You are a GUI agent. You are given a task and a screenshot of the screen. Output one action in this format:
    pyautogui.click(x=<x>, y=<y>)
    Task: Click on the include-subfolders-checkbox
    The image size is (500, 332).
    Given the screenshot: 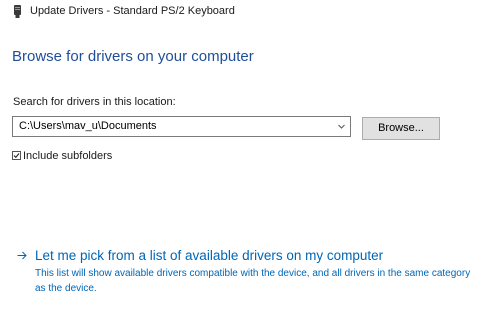 What is the action you would take?
    pyautogui.click(x=16, y=155)
    